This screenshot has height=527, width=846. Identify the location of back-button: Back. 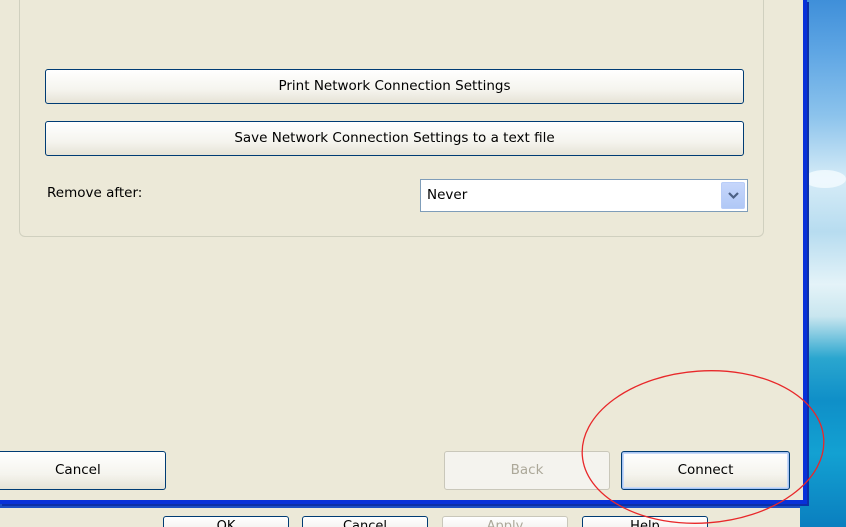
(527, 470).